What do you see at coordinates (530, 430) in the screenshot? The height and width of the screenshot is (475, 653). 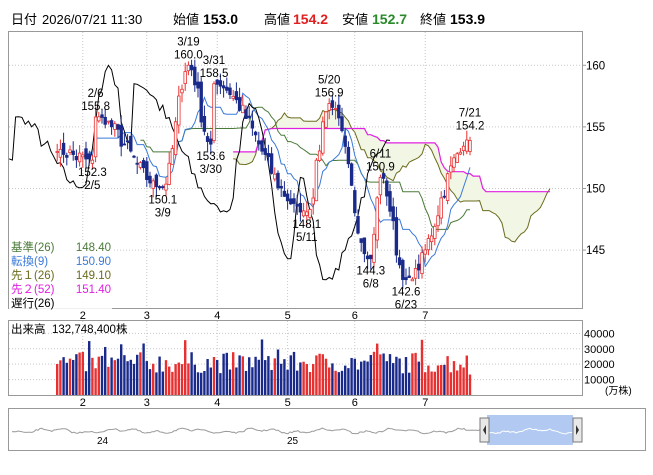 I see `navigator-selected-range` at bounding box center [530, 430].